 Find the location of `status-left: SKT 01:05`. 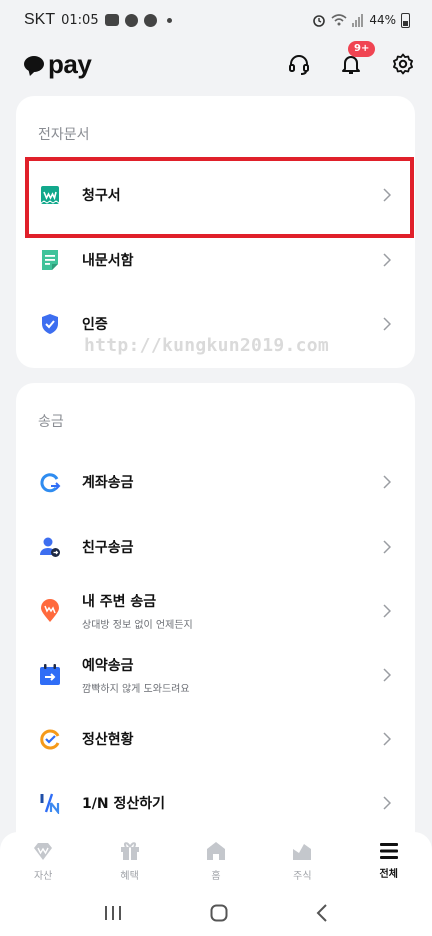

status-left: SKT 01:05 is located at coordinates (98, 20).